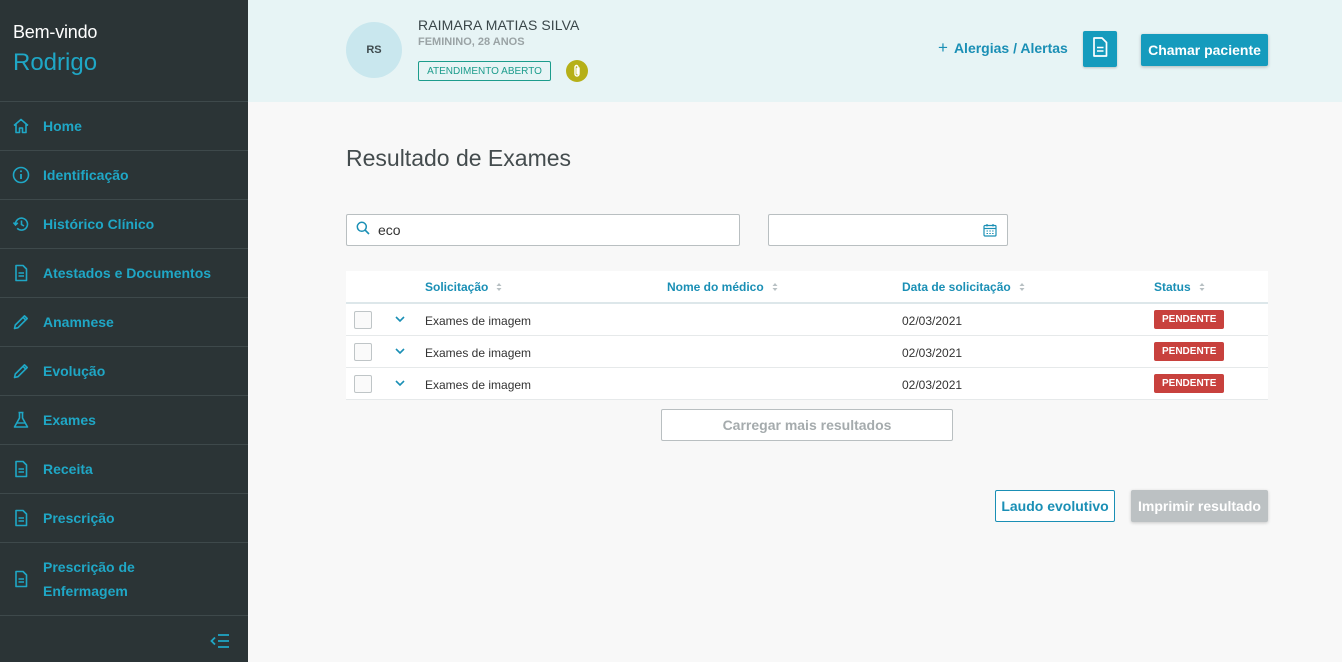 The image size is (1342, 662). Describe the element at coordinates (715, 287) in the screenshot. I see `column-label: Nome do médico` at that location.